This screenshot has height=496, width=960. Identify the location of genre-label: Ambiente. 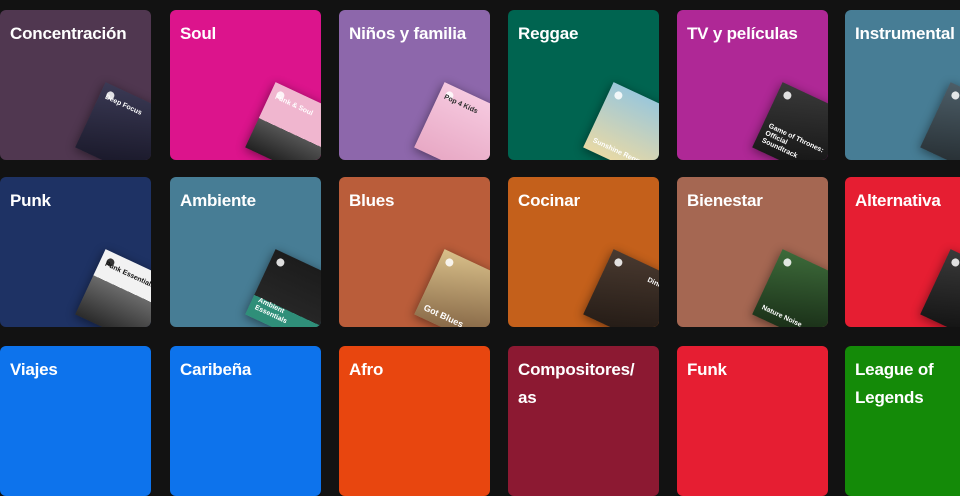
(218, 200).